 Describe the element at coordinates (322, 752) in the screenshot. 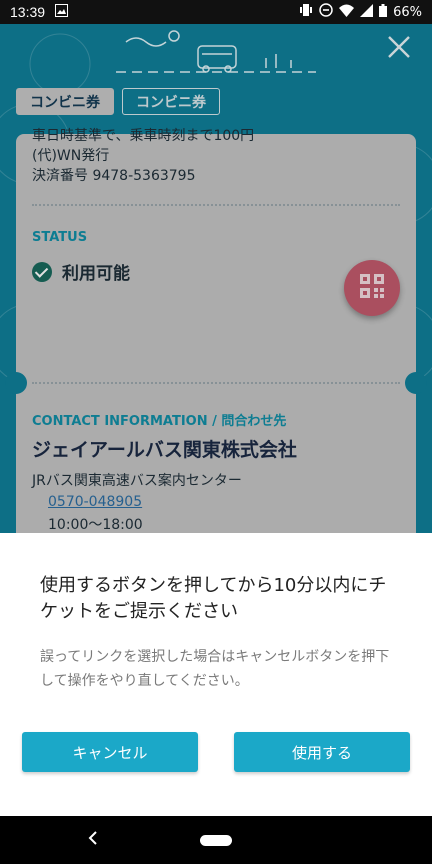

I see `use-button: 使用する` at that location.